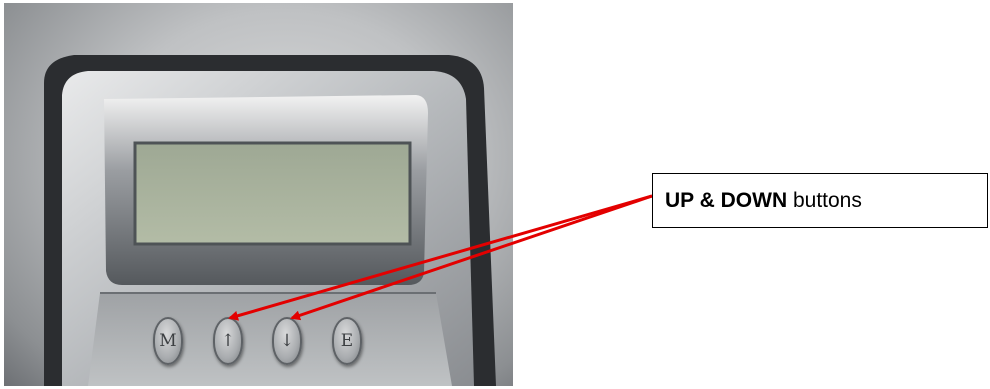 Image resolution: width=990 pixels, height=389 pixels. What do you see at coordinates (347, 341) in the screenshot?
I see `e-button: E` at bounding box center [347, 341].